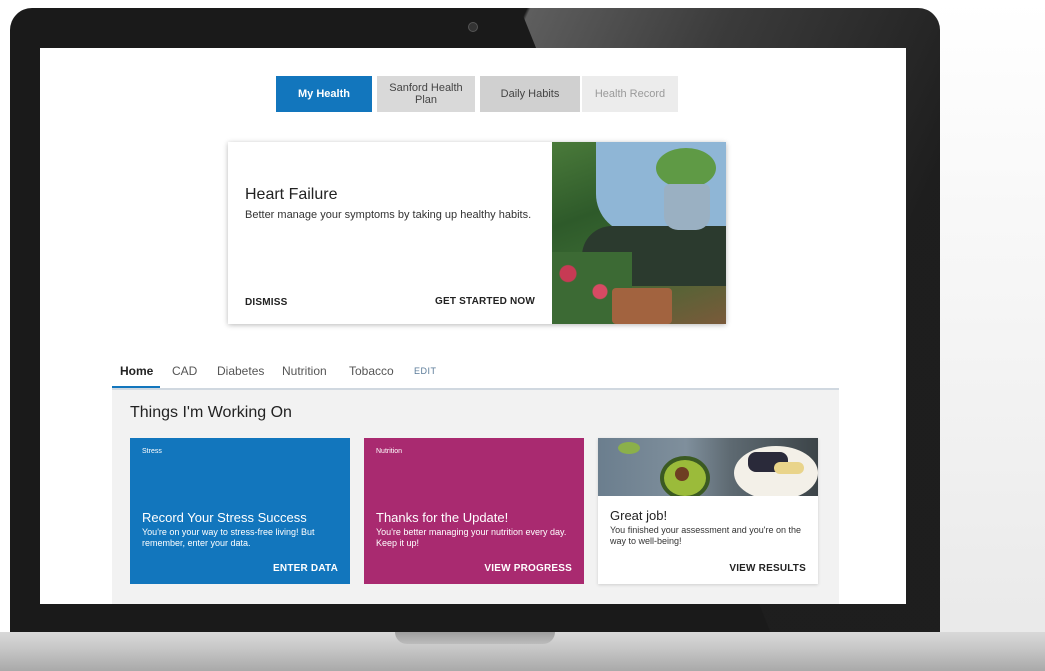 Image resolution: width=1045 pixels, height=671 pixels. What do you see at coordinates (304, 371) in the screenshot?
I see `tab-nutrition: Nutrition` at bounding box center [304, 371].